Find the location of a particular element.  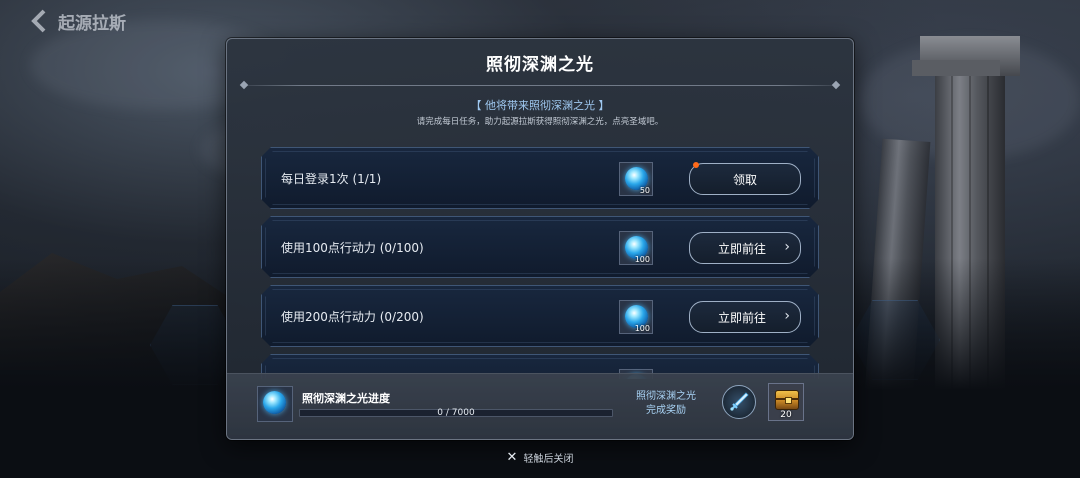

claim-button-label: 领取 is located at coordinates (744, 179).